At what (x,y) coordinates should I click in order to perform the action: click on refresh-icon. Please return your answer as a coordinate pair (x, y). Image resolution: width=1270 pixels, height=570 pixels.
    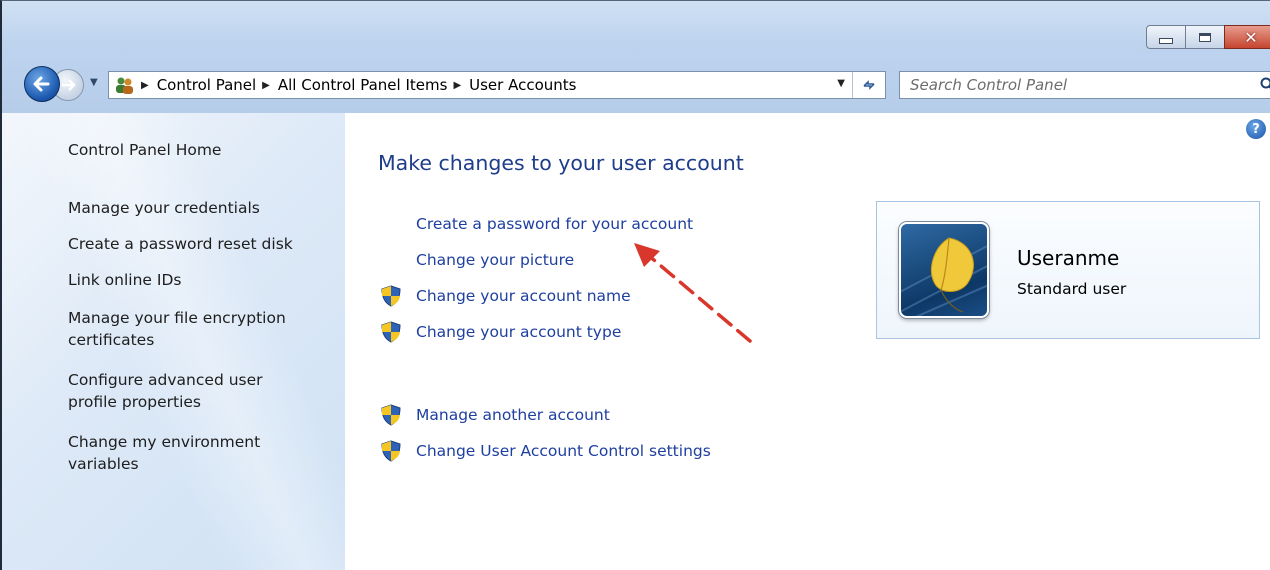
    Looking at the image, I should click on (869, 85).